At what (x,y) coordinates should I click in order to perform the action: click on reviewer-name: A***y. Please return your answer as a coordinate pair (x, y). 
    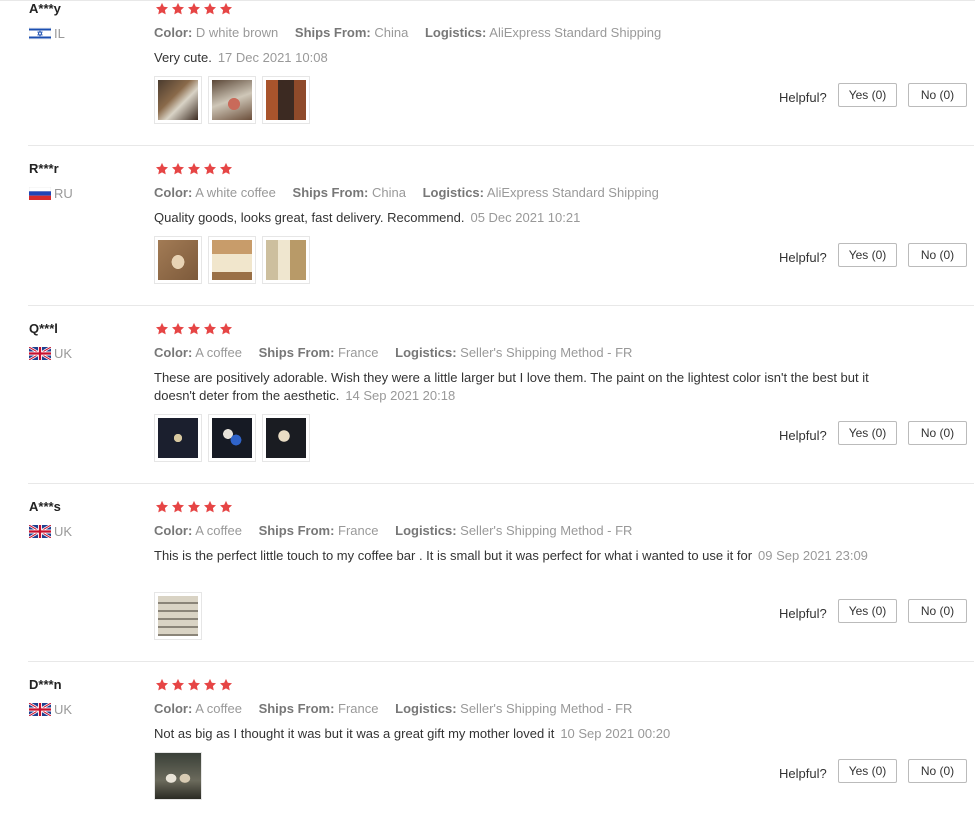
    Looking at the image, I should click on (45, 8).